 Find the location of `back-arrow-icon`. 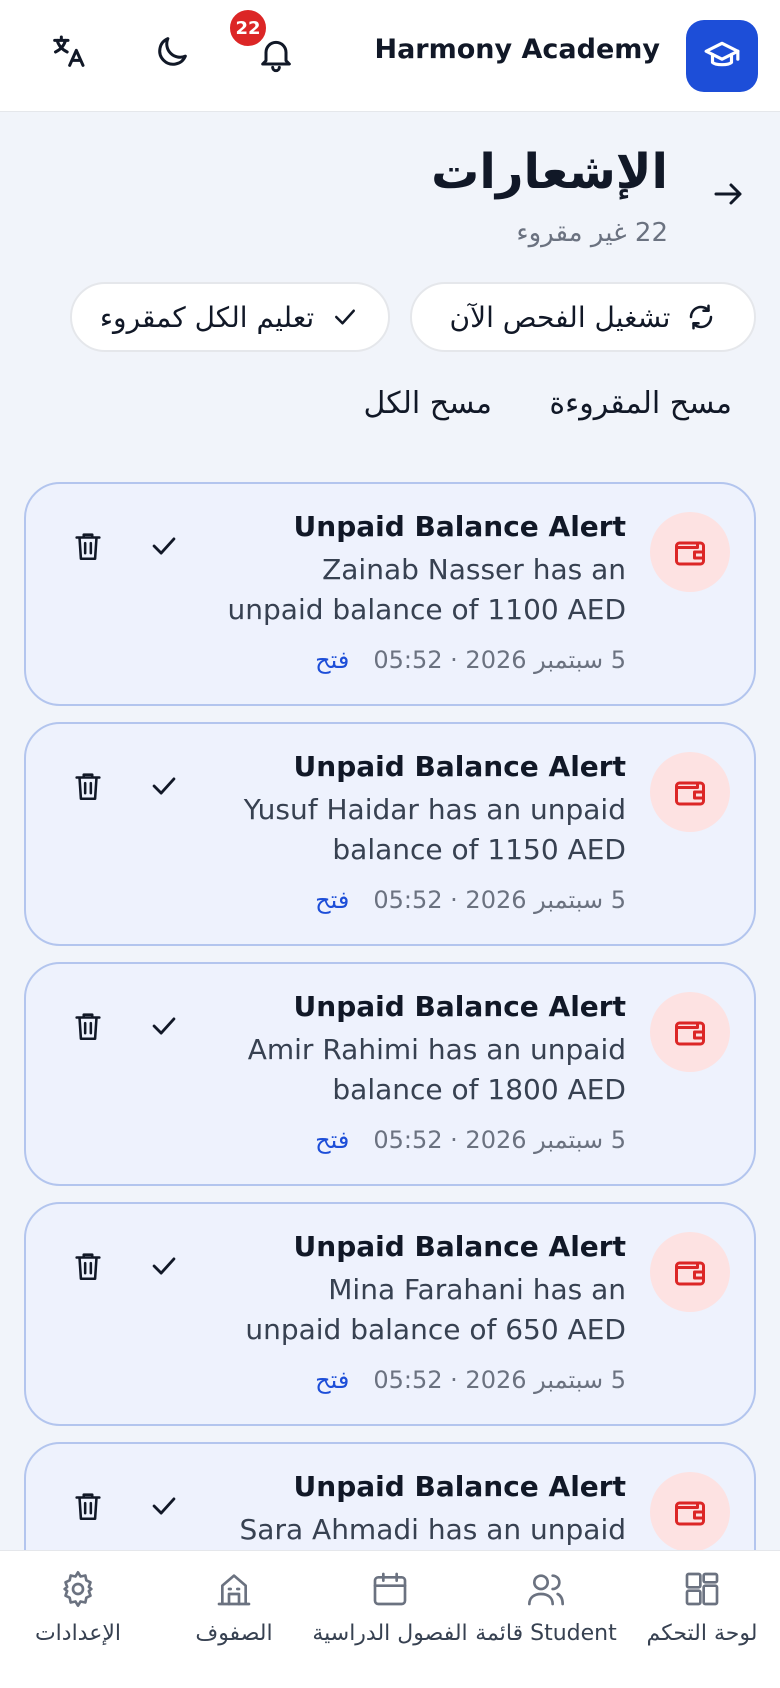

back-arrow-icon is located at coordinates (728, 194).